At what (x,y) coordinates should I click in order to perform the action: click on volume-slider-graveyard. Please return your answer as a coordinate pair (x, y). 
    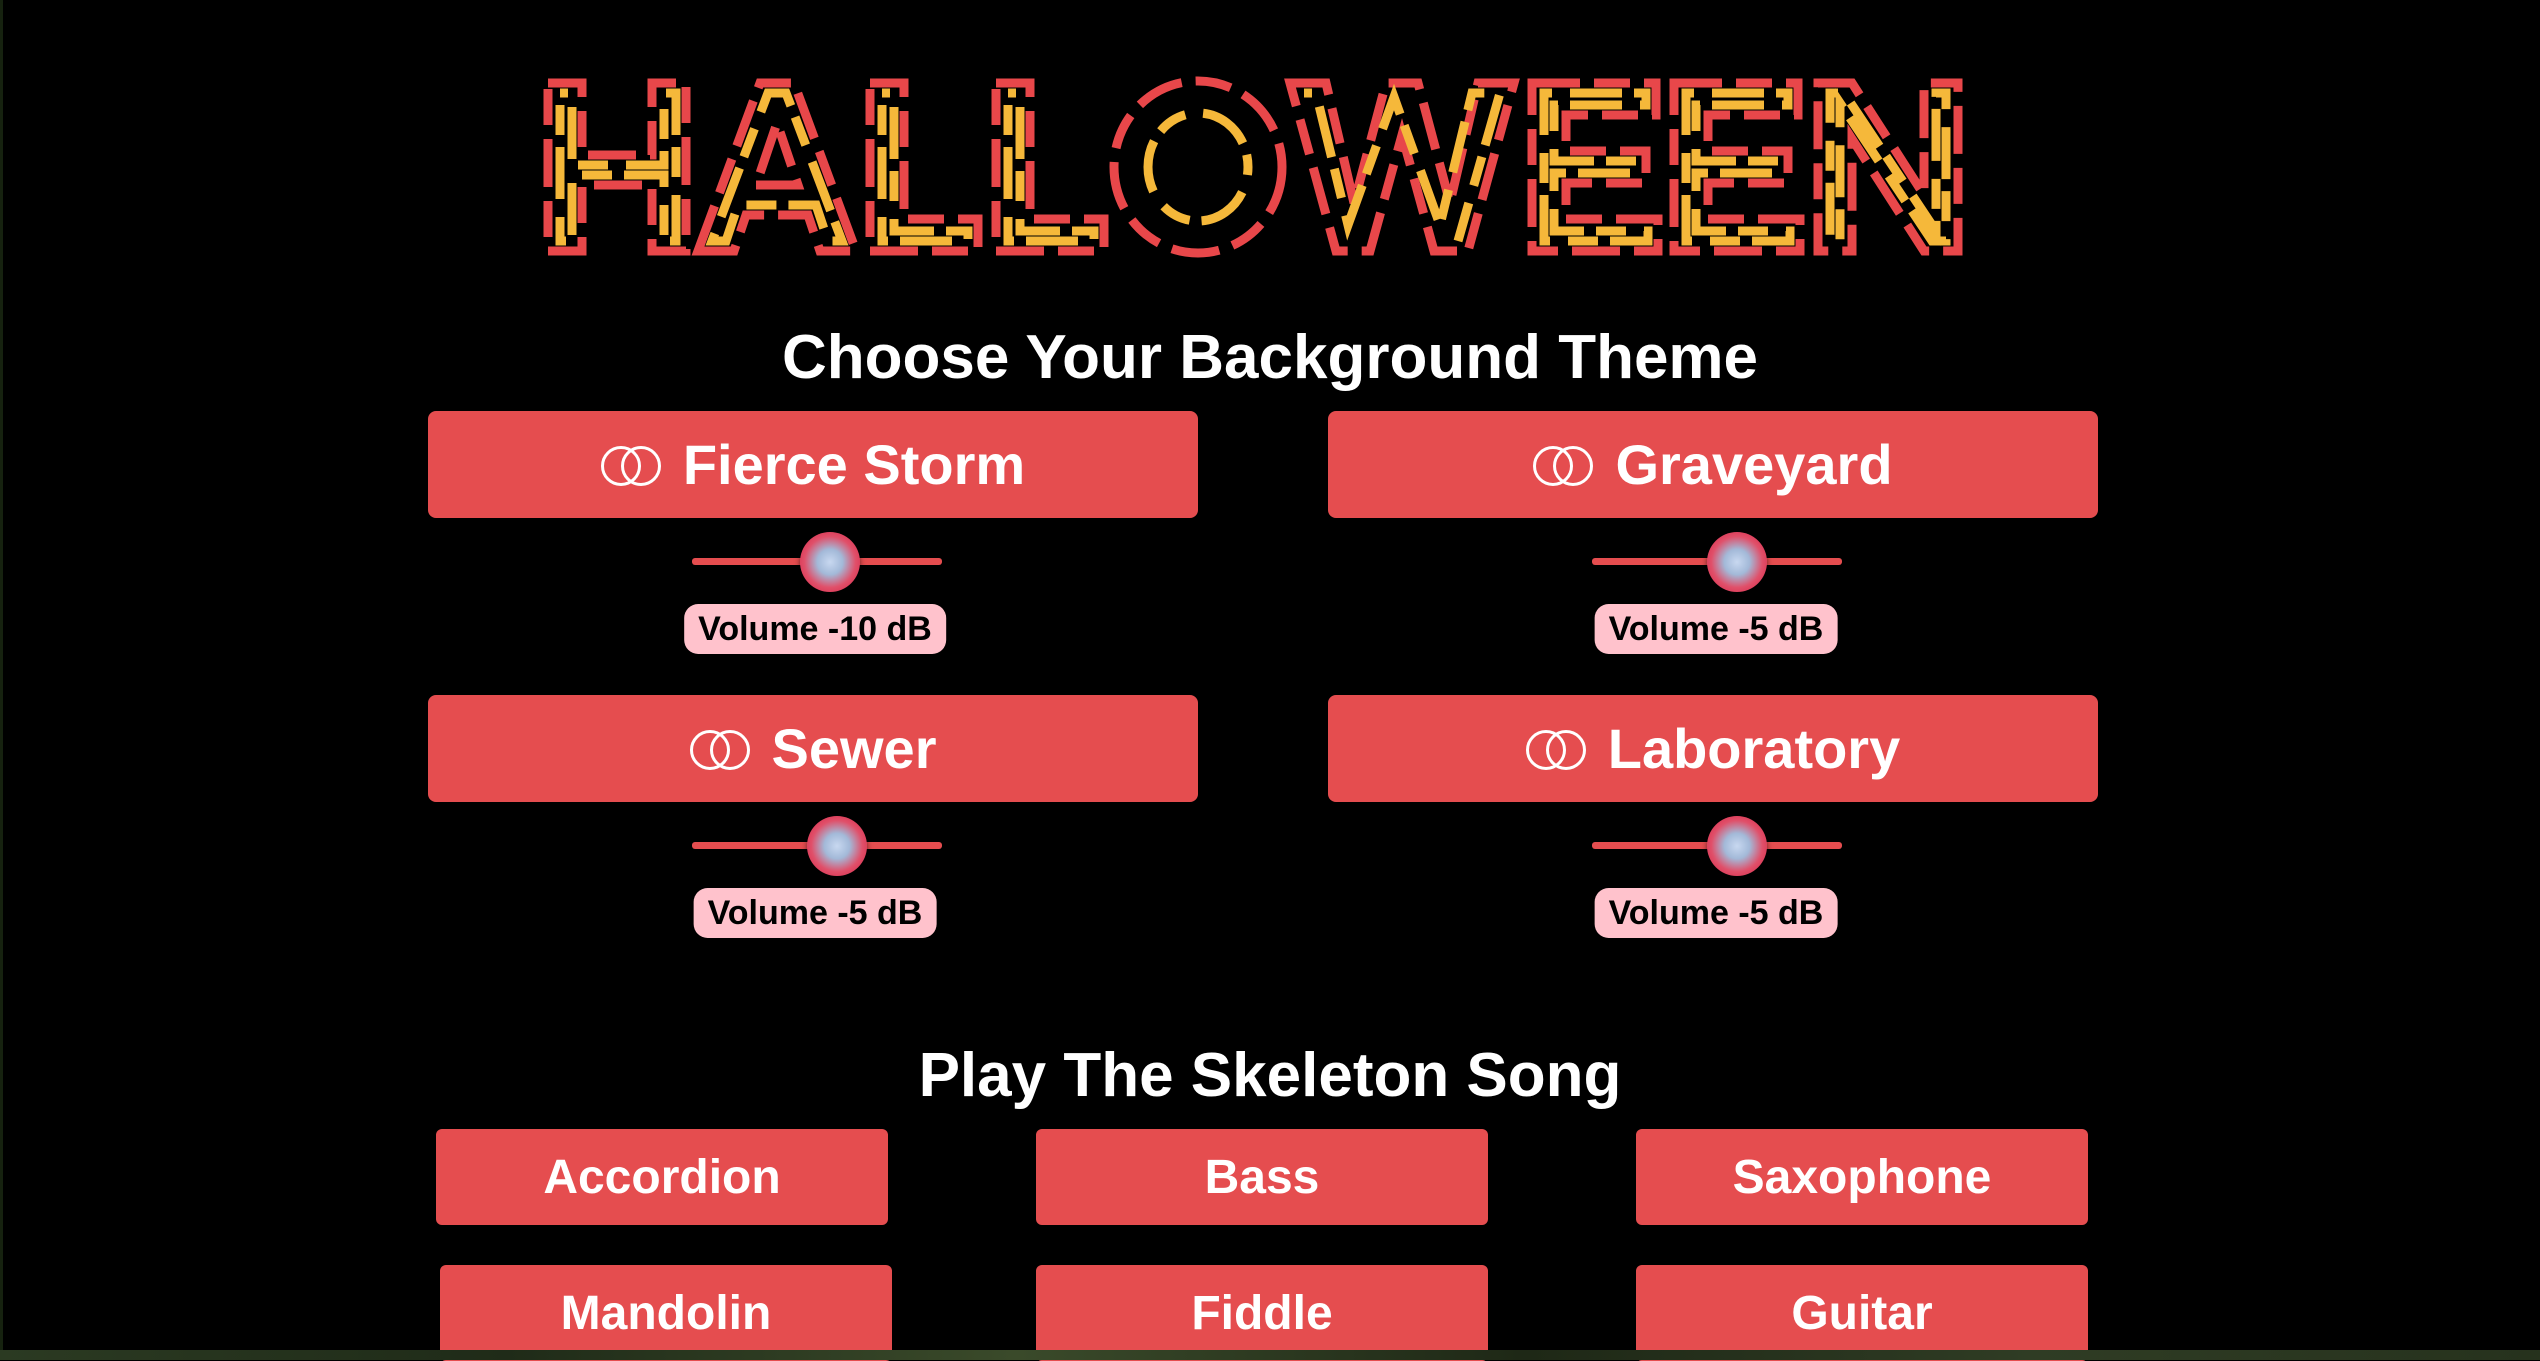
    Looking at the image, I should click on (1717, 562).